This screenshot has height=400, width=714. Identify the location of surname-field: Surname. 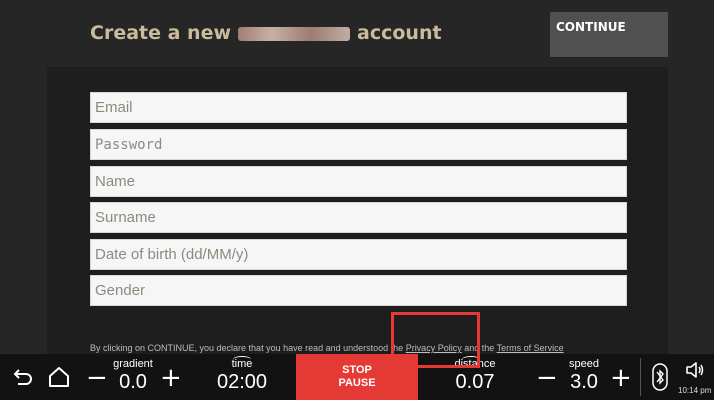
(358, 217).